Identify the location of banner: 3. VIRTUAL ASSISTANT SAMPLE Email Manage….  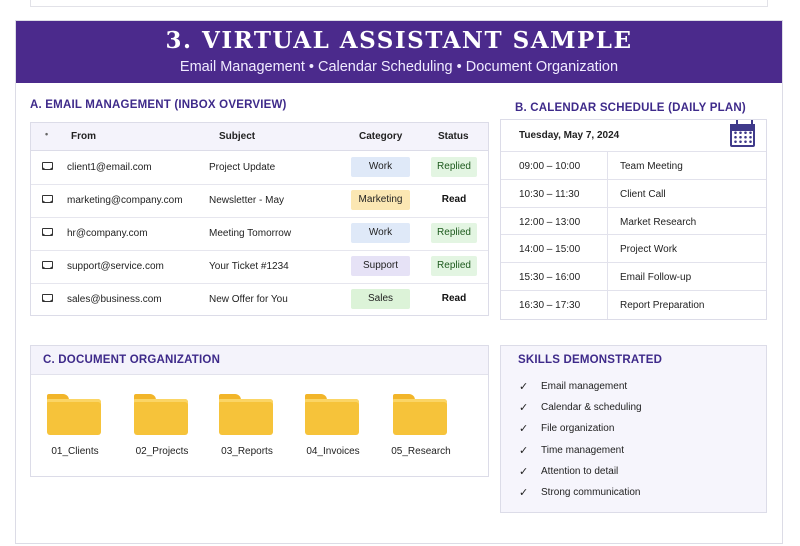
(399, 52).